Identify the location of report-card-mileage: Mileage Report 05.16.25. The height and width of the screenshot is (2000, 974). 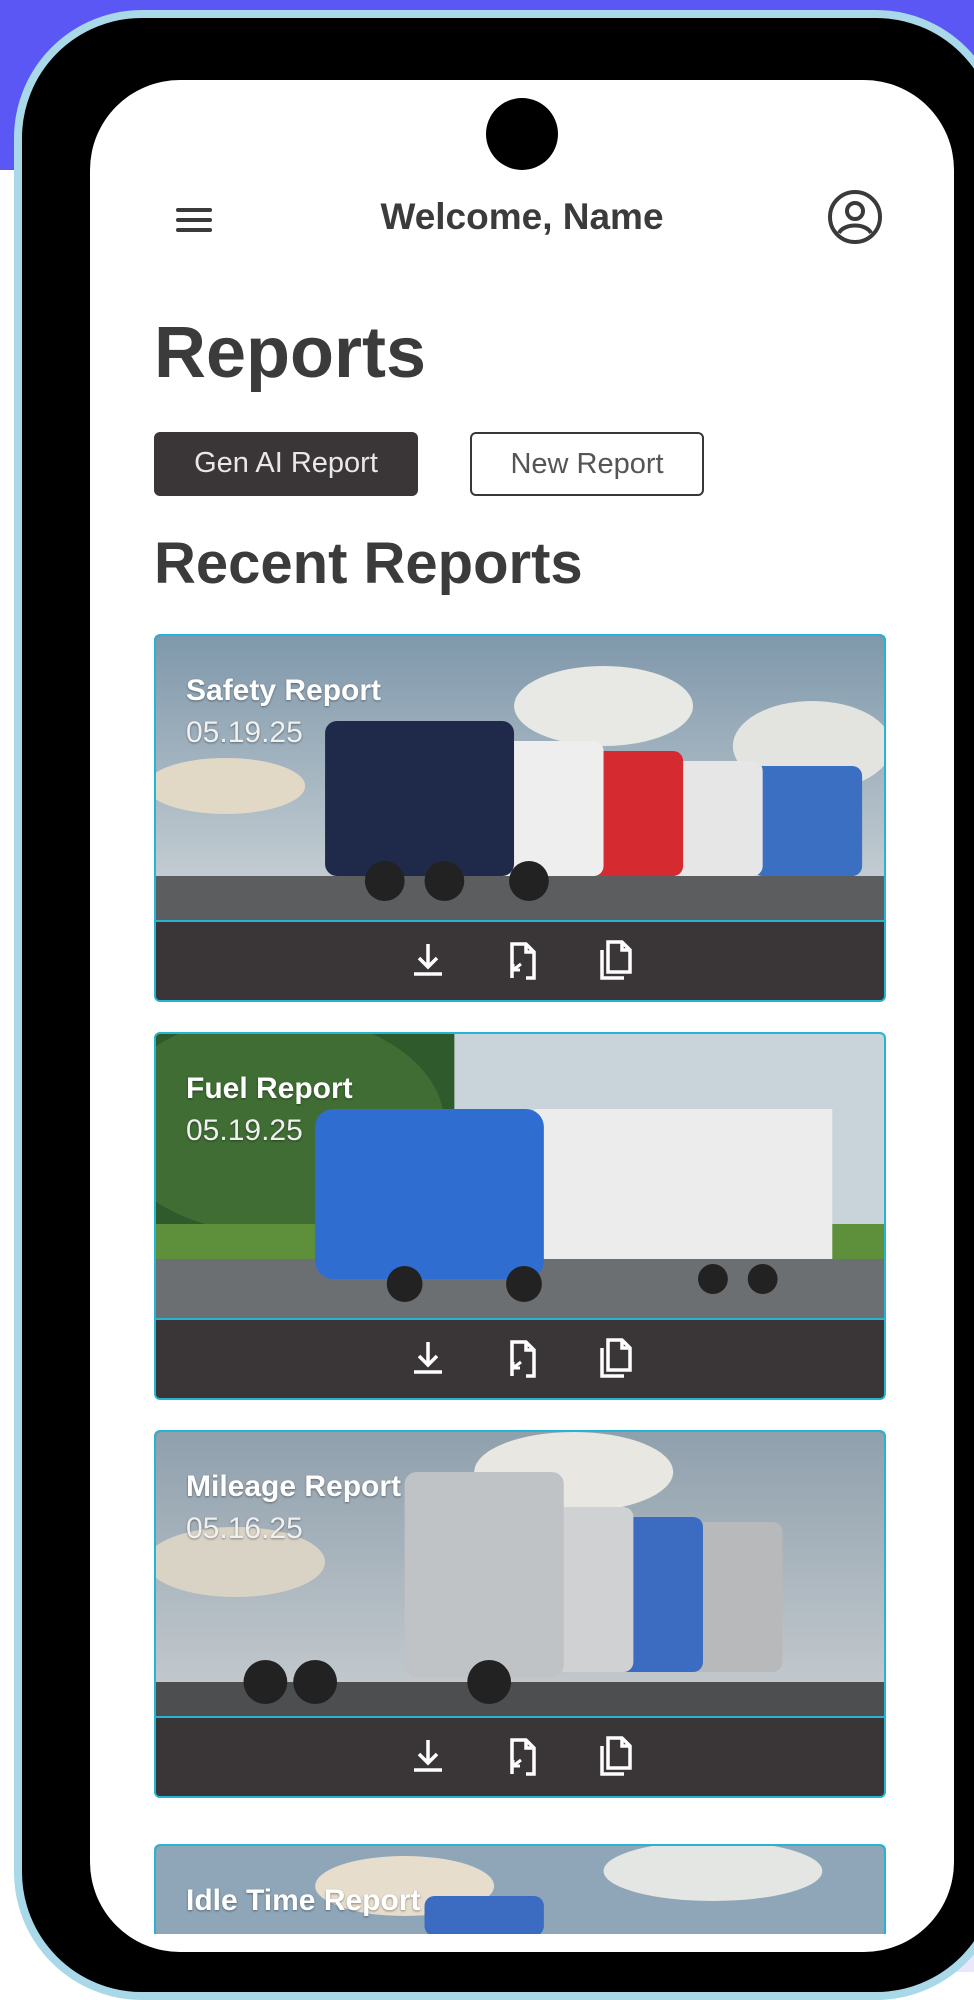
(520, 1614).